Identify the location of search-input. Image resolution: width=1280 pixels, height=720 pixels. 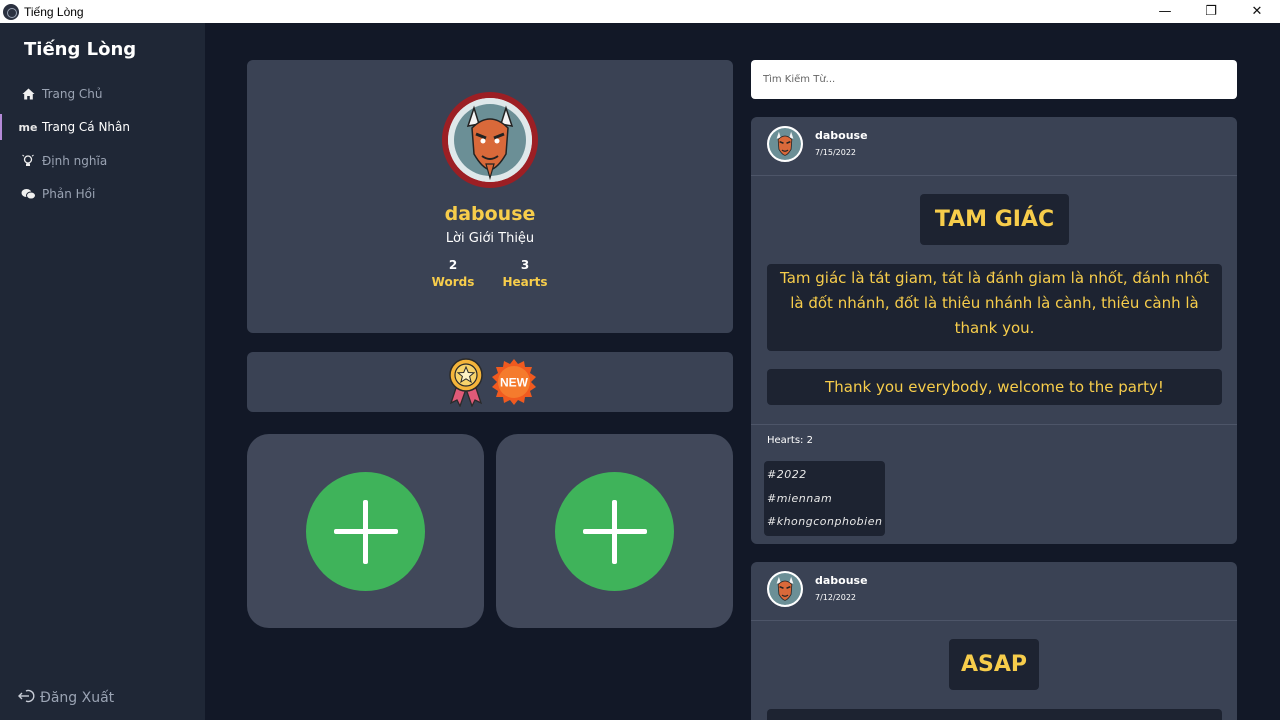
(994, 79).